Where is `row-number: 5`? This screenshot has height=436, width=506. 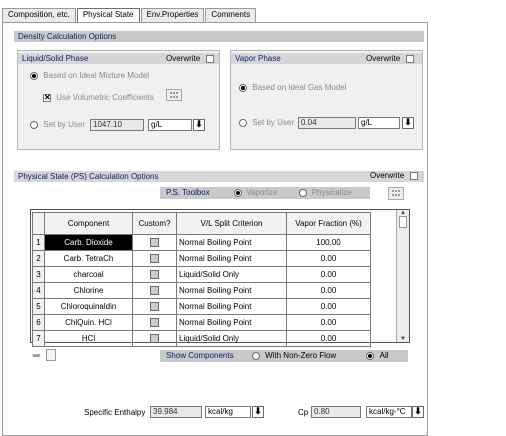 row-number: 5 is located at coordinates (38, 306).